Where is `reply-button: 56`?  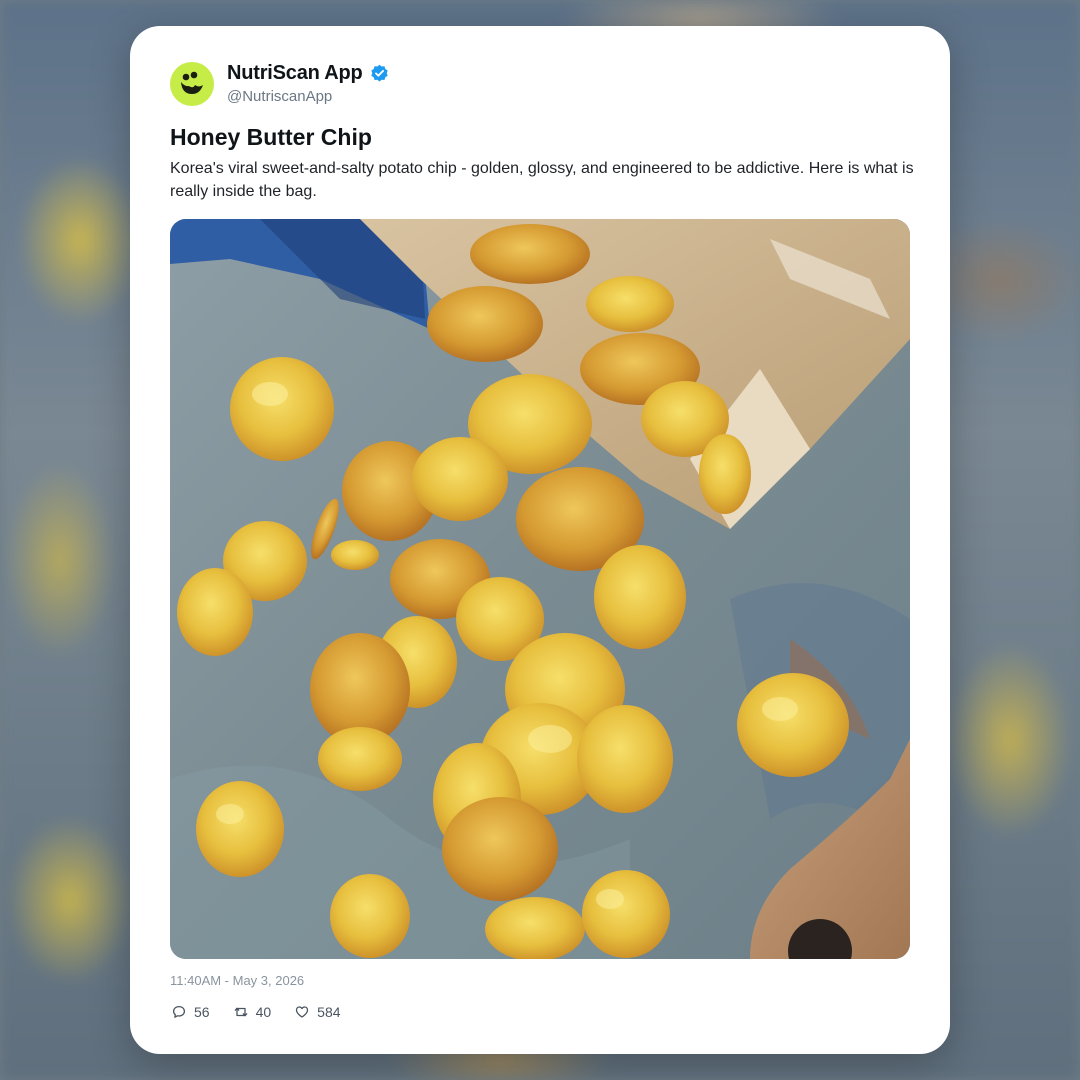
reply-button: 56 is located at coordinates (191, 1012).